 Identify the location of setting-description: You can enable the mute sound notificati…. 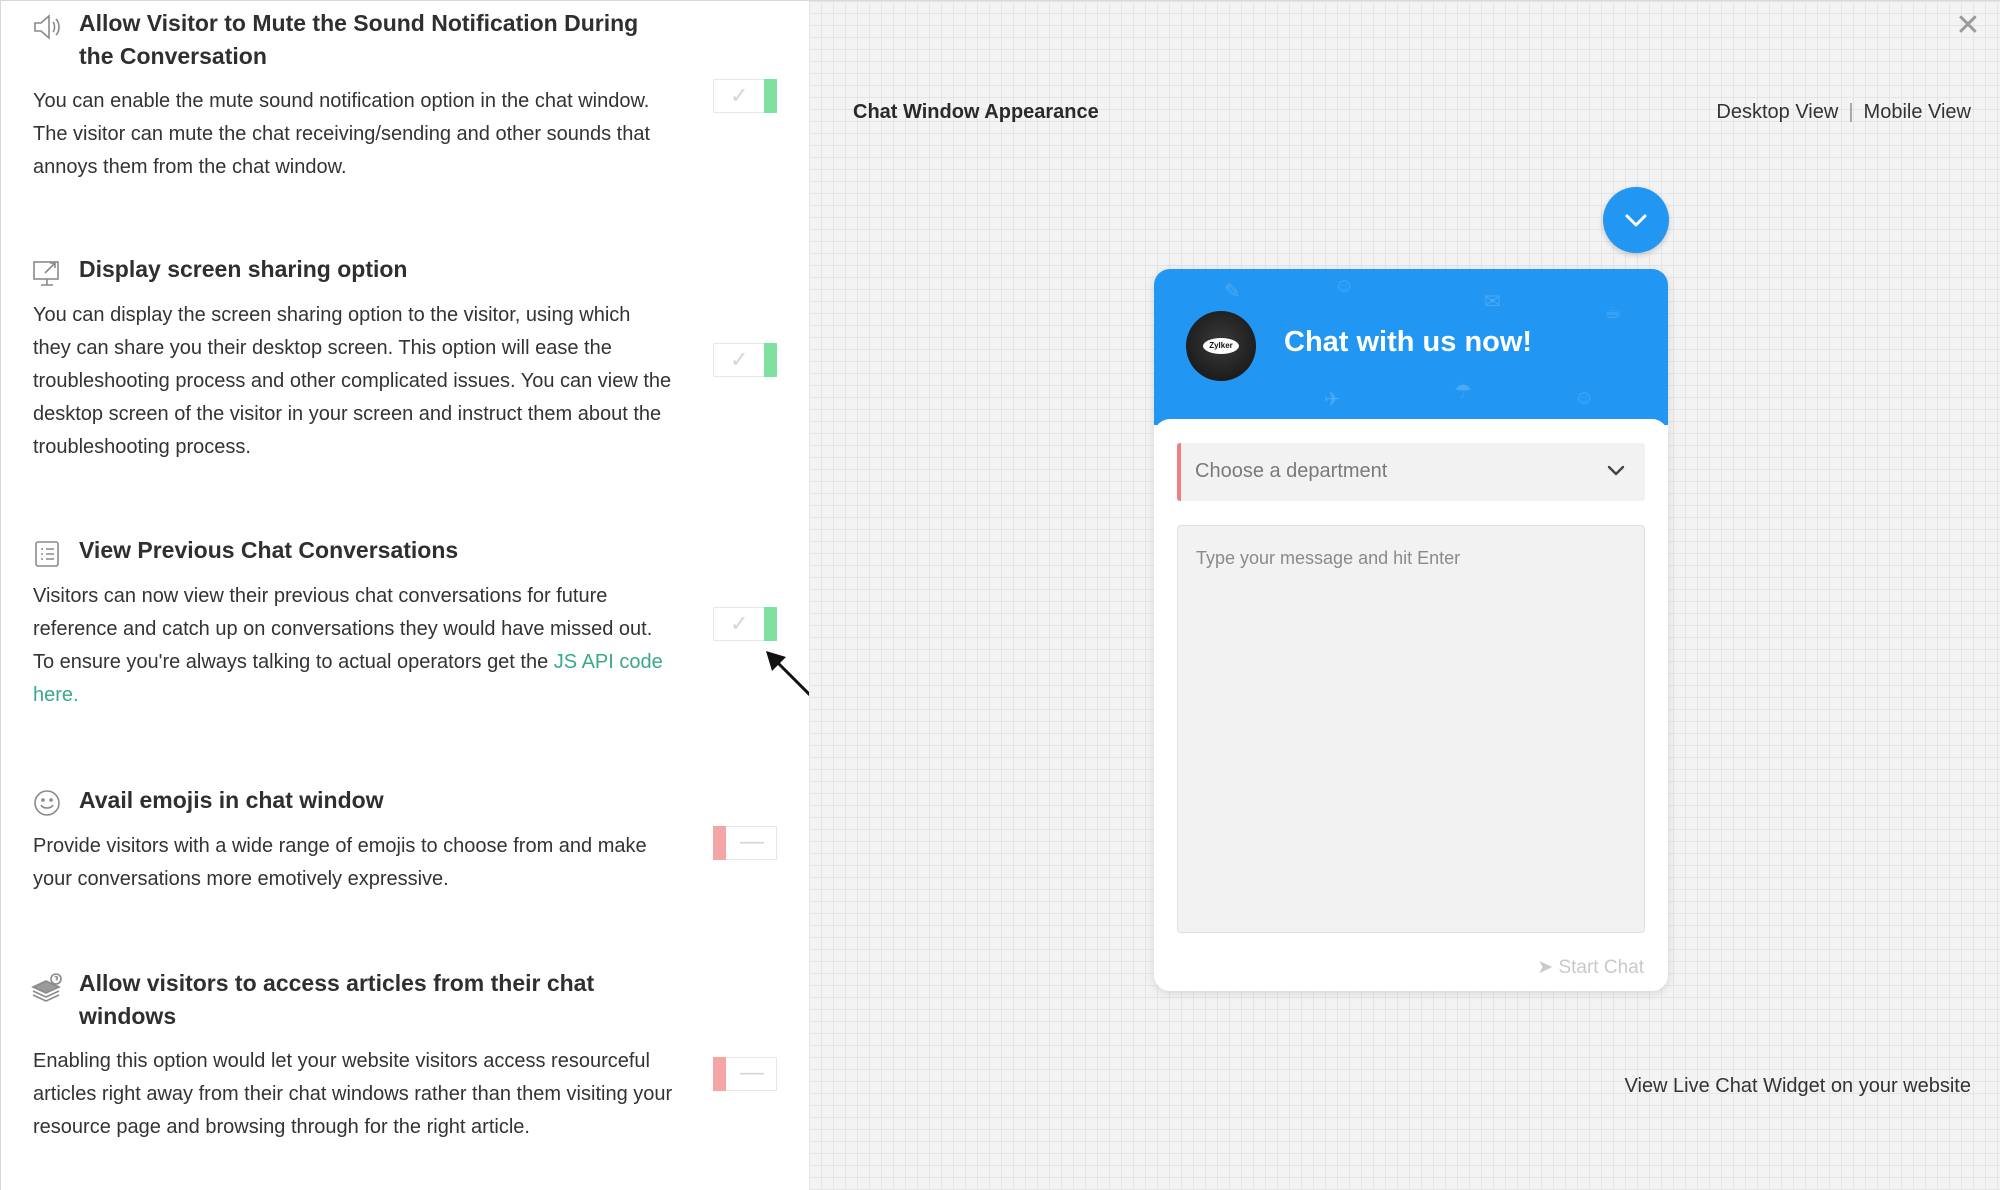
(342, 134).